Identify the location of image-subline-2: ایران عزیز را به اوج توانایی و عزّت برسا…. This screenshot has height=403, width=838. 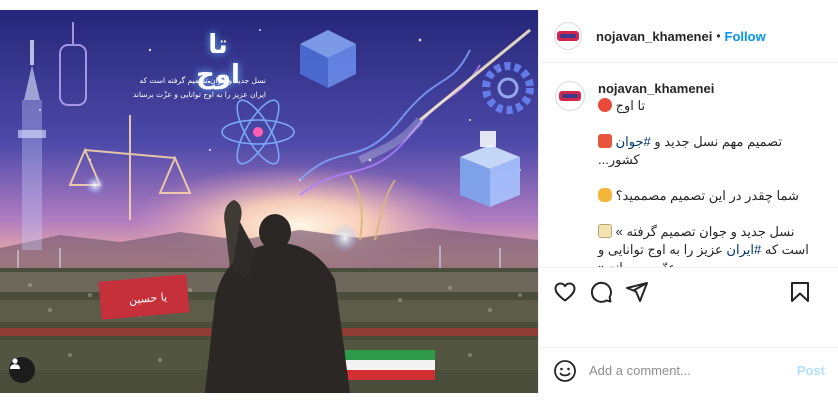
(199, 94).